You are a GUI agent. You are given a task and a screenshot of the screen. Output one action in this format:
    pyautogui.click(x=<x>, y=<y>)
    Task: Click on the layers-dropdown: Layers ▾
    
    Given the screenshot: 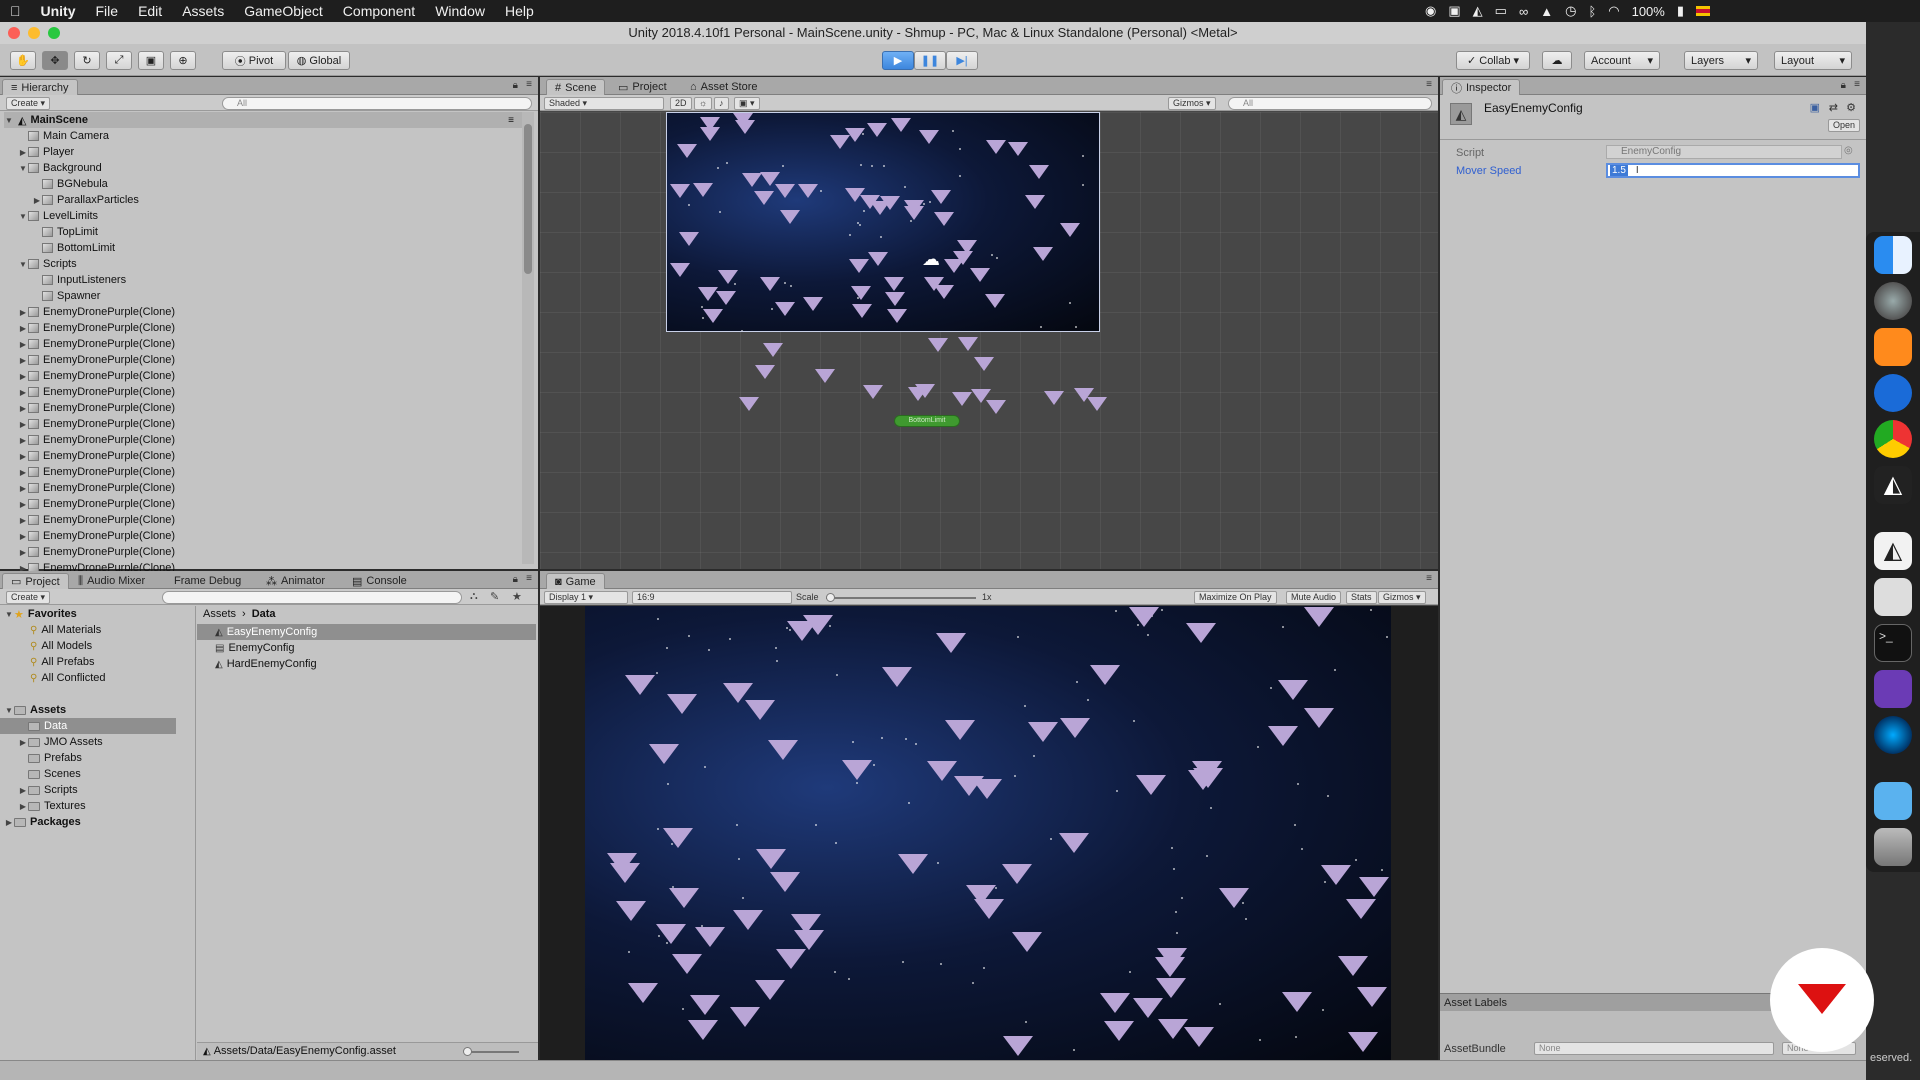 What is the action you would take?
    pyautogui.click(x=1721, y=60)
    